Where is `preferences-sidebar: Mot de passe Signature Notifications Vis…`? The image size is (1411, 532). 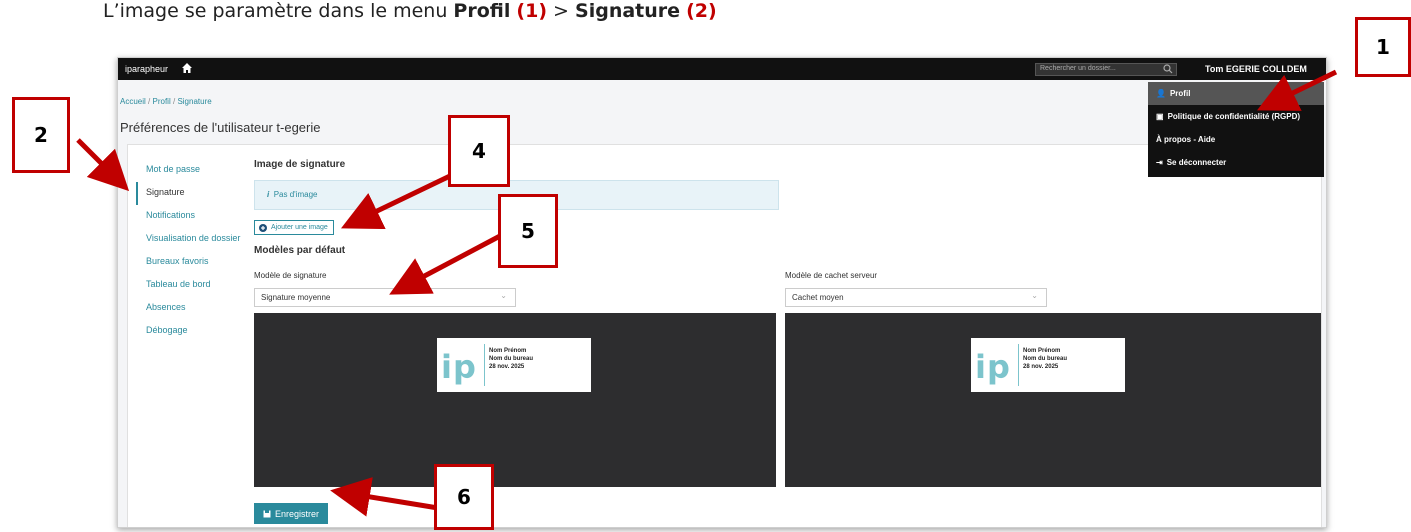 preferences-sidebar: Mot de passe Signature Notifications Vis… is located at coordinates (191, 251).